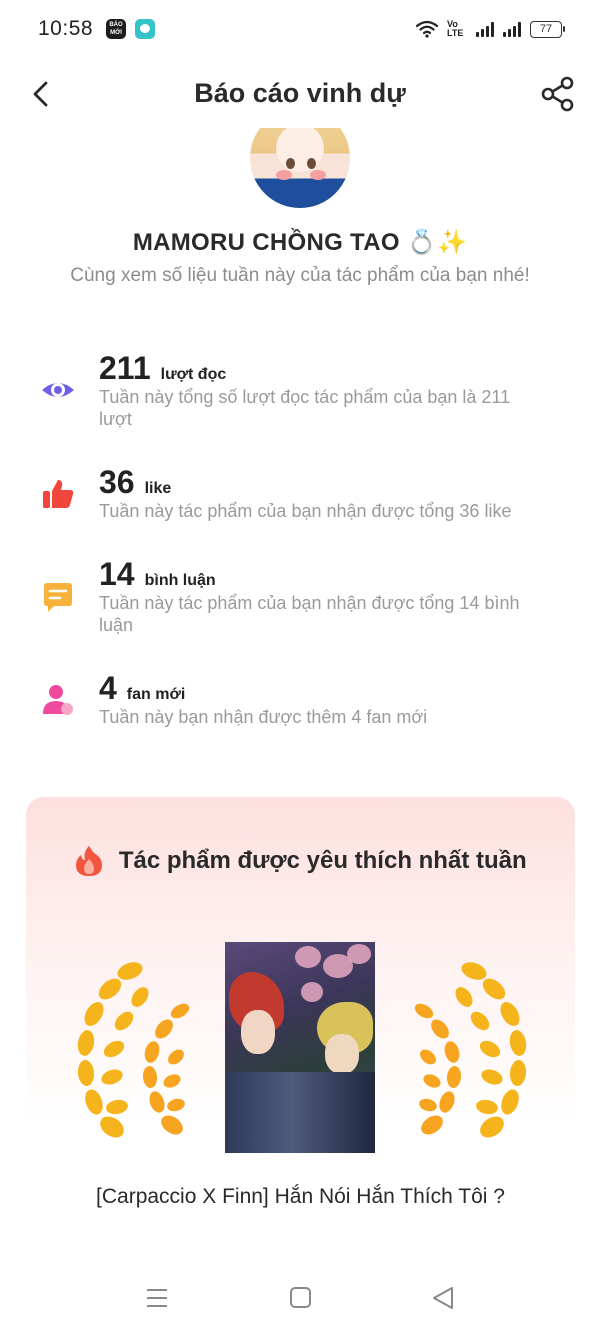  I want to click on laurel-left-icon, so click(133, 1050).